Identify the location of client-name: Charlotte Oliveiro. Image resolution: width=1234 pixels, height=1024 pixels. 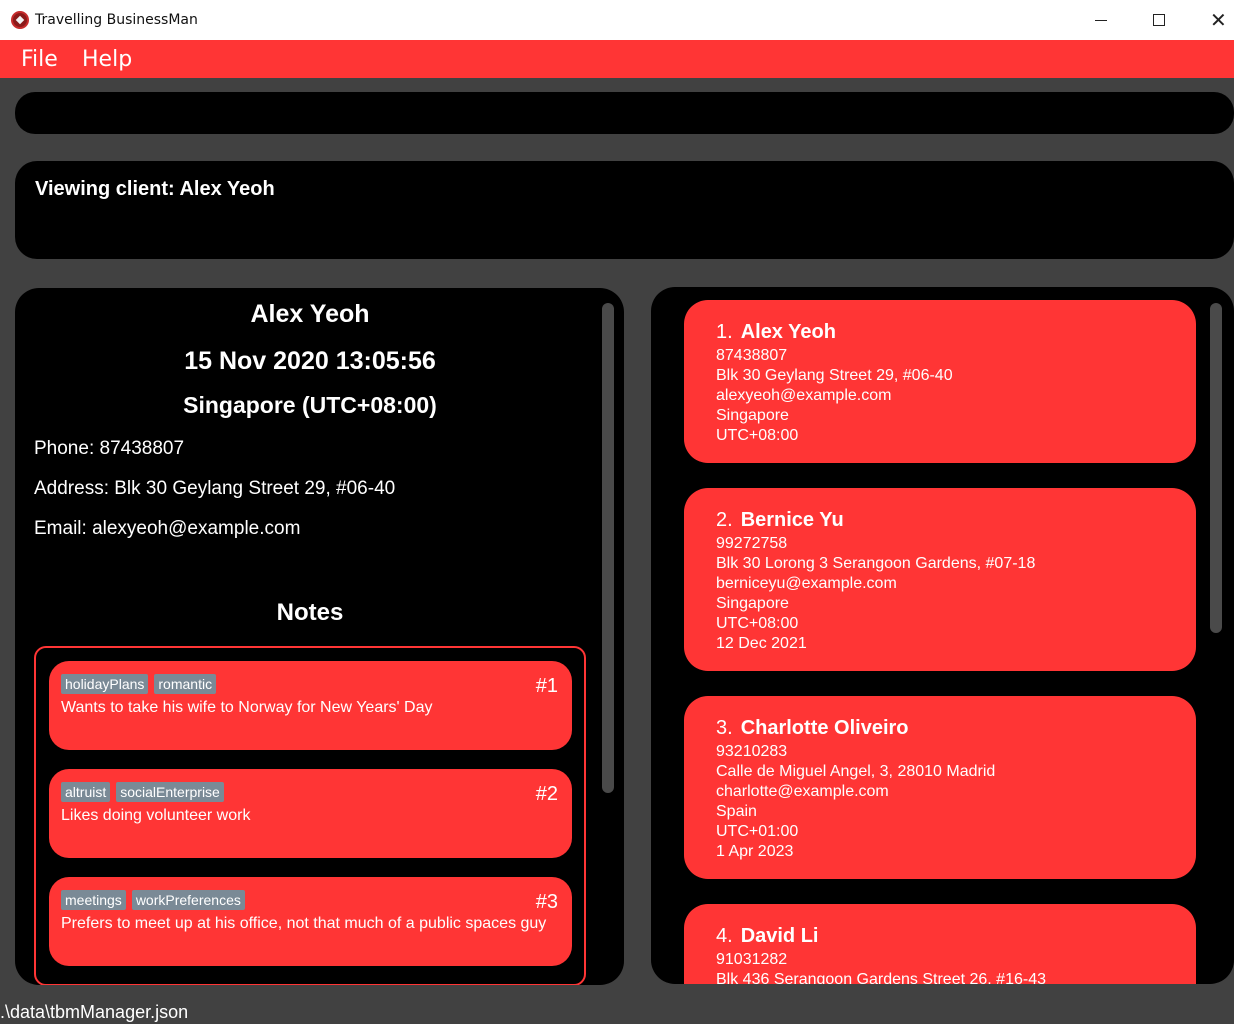
(824, 728).